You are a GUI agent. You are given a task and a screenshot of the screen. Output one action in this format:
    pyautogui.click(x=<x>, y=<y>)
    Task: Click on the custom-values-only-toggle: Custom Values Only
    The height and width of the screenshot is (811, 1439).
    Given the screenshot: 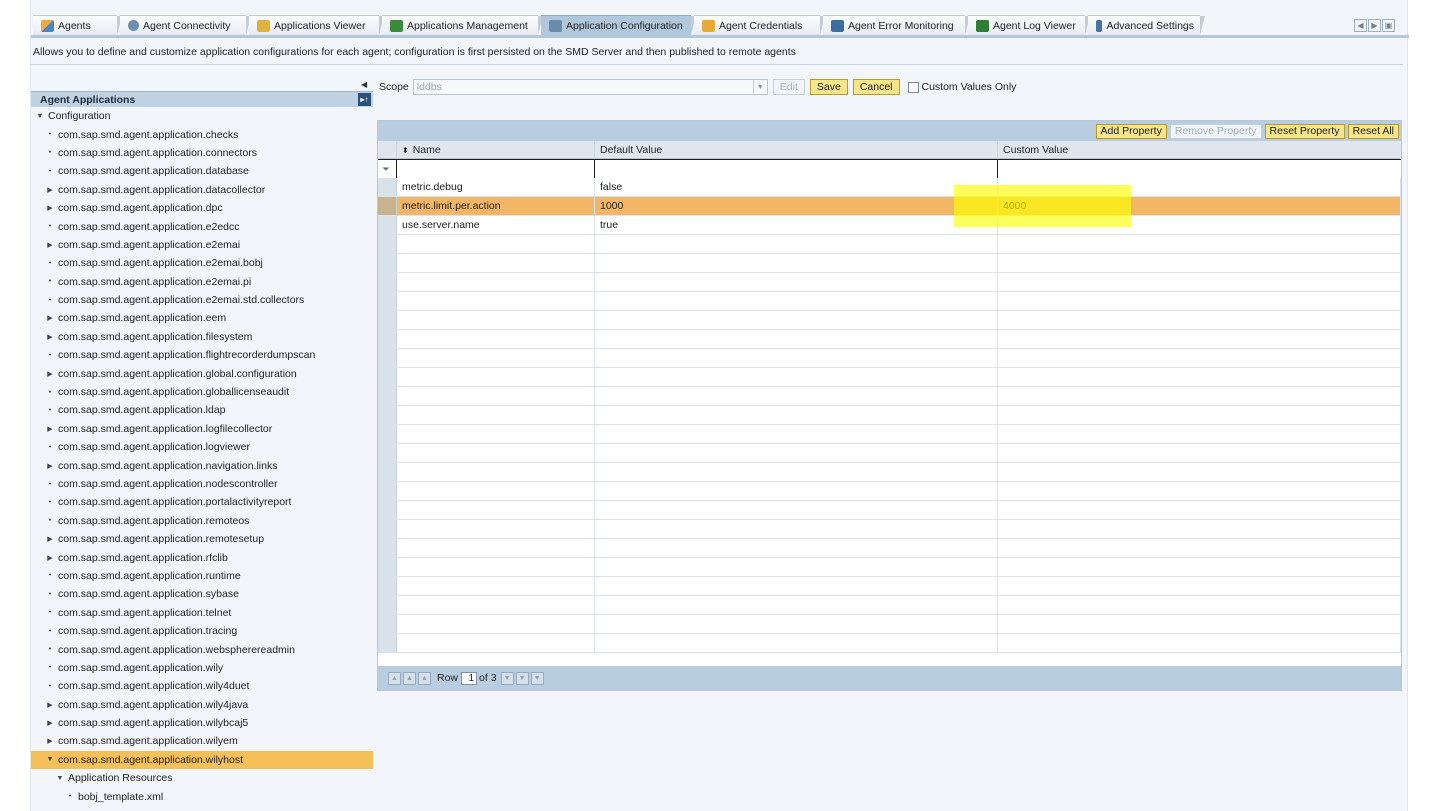 What is the action you would take?
    pyautogui.click(x=961, y=87)
    